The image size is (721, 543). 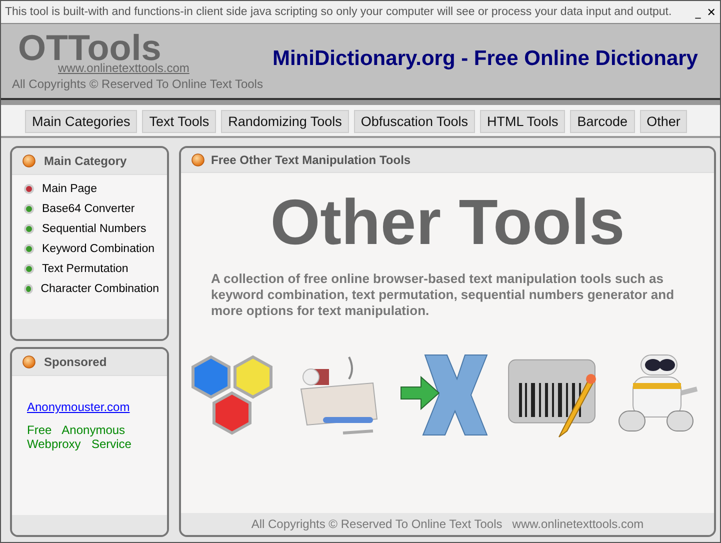 What do you see at coordinates (447, 524) in the screenshot?
I see `footer-text: All Copyrights © Reserved To Online Text Tools www.onlinetexttools.com` at bounding box center [447, 524].